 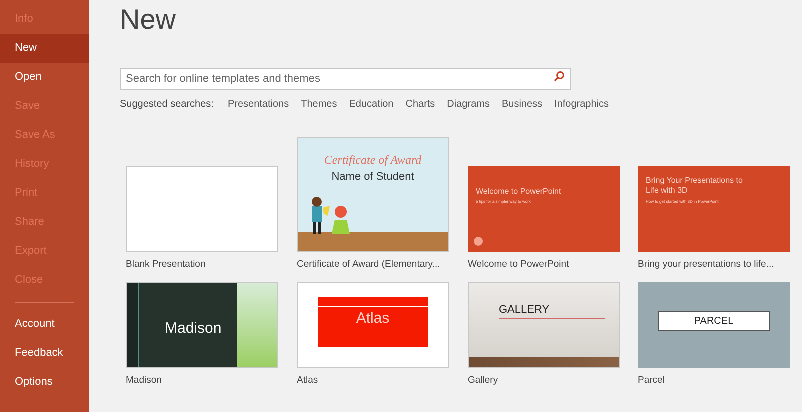 I want to click on slide-title: GALLERY, so click(x=552, y=312).